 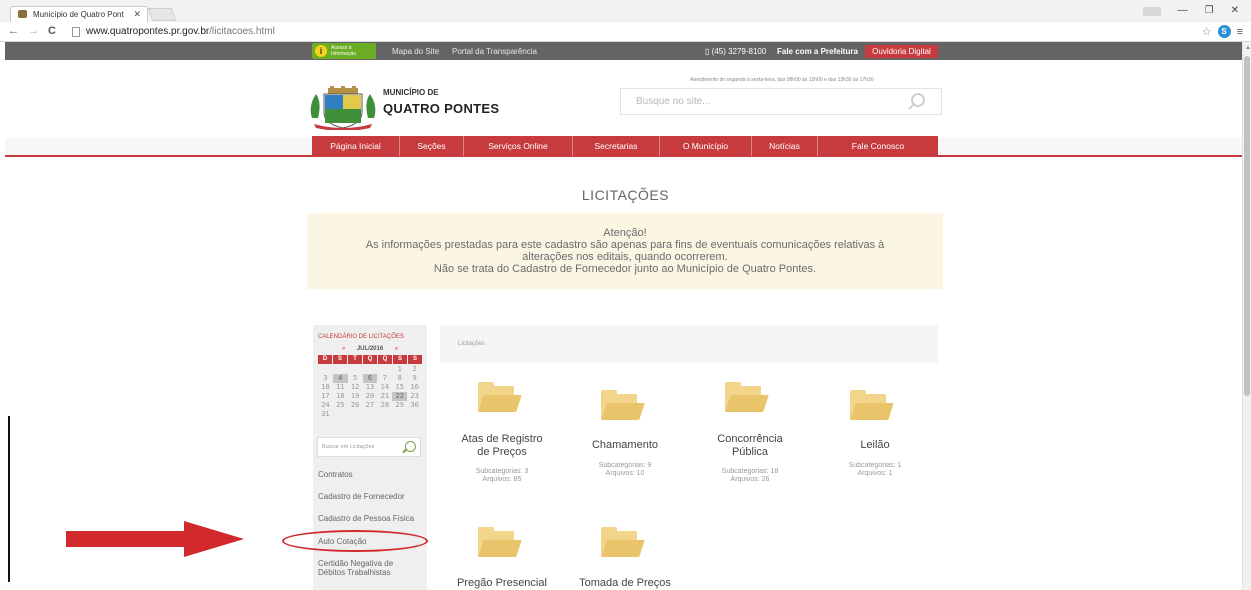 I want to click on calendar-day: 17, so click(x=325, y=396).